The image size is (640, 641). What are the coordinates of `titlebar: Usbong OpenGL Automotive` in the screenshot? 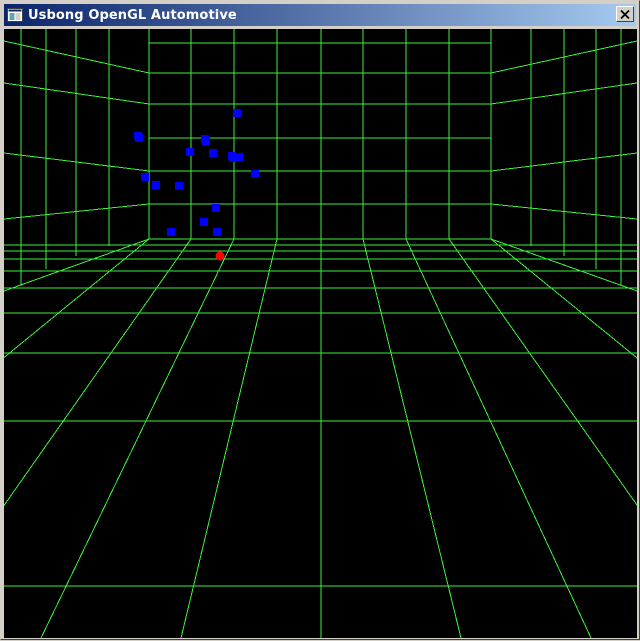 It's located at (320, 15).